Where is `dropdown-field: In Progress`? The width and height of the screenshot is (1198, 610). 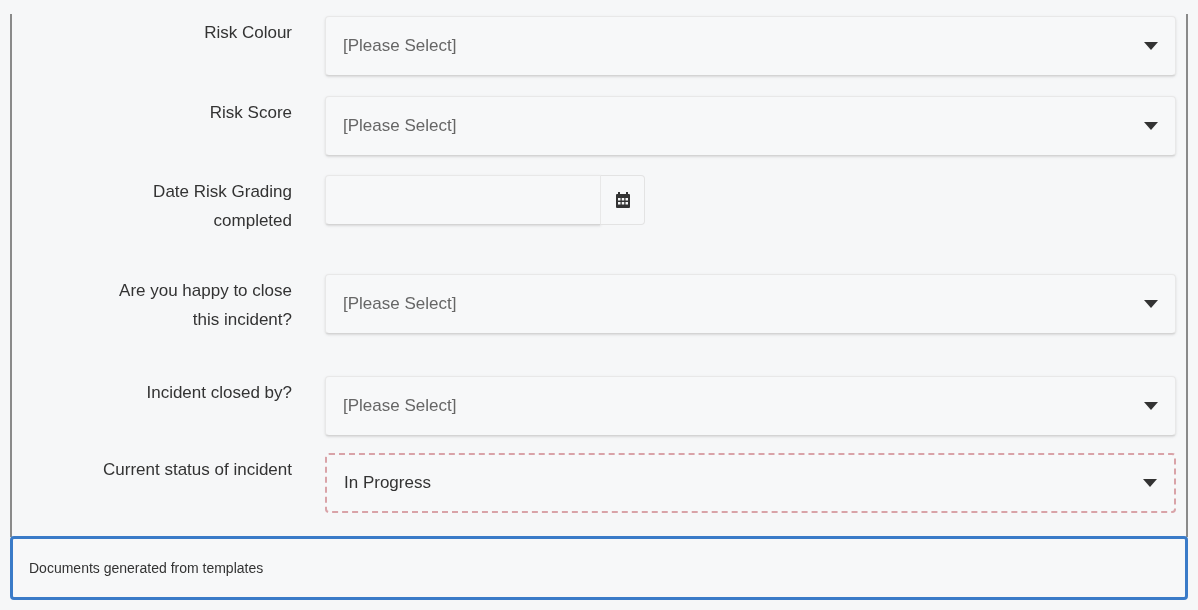
dropdown-field: In Progress is located at coordinates (750, 483).